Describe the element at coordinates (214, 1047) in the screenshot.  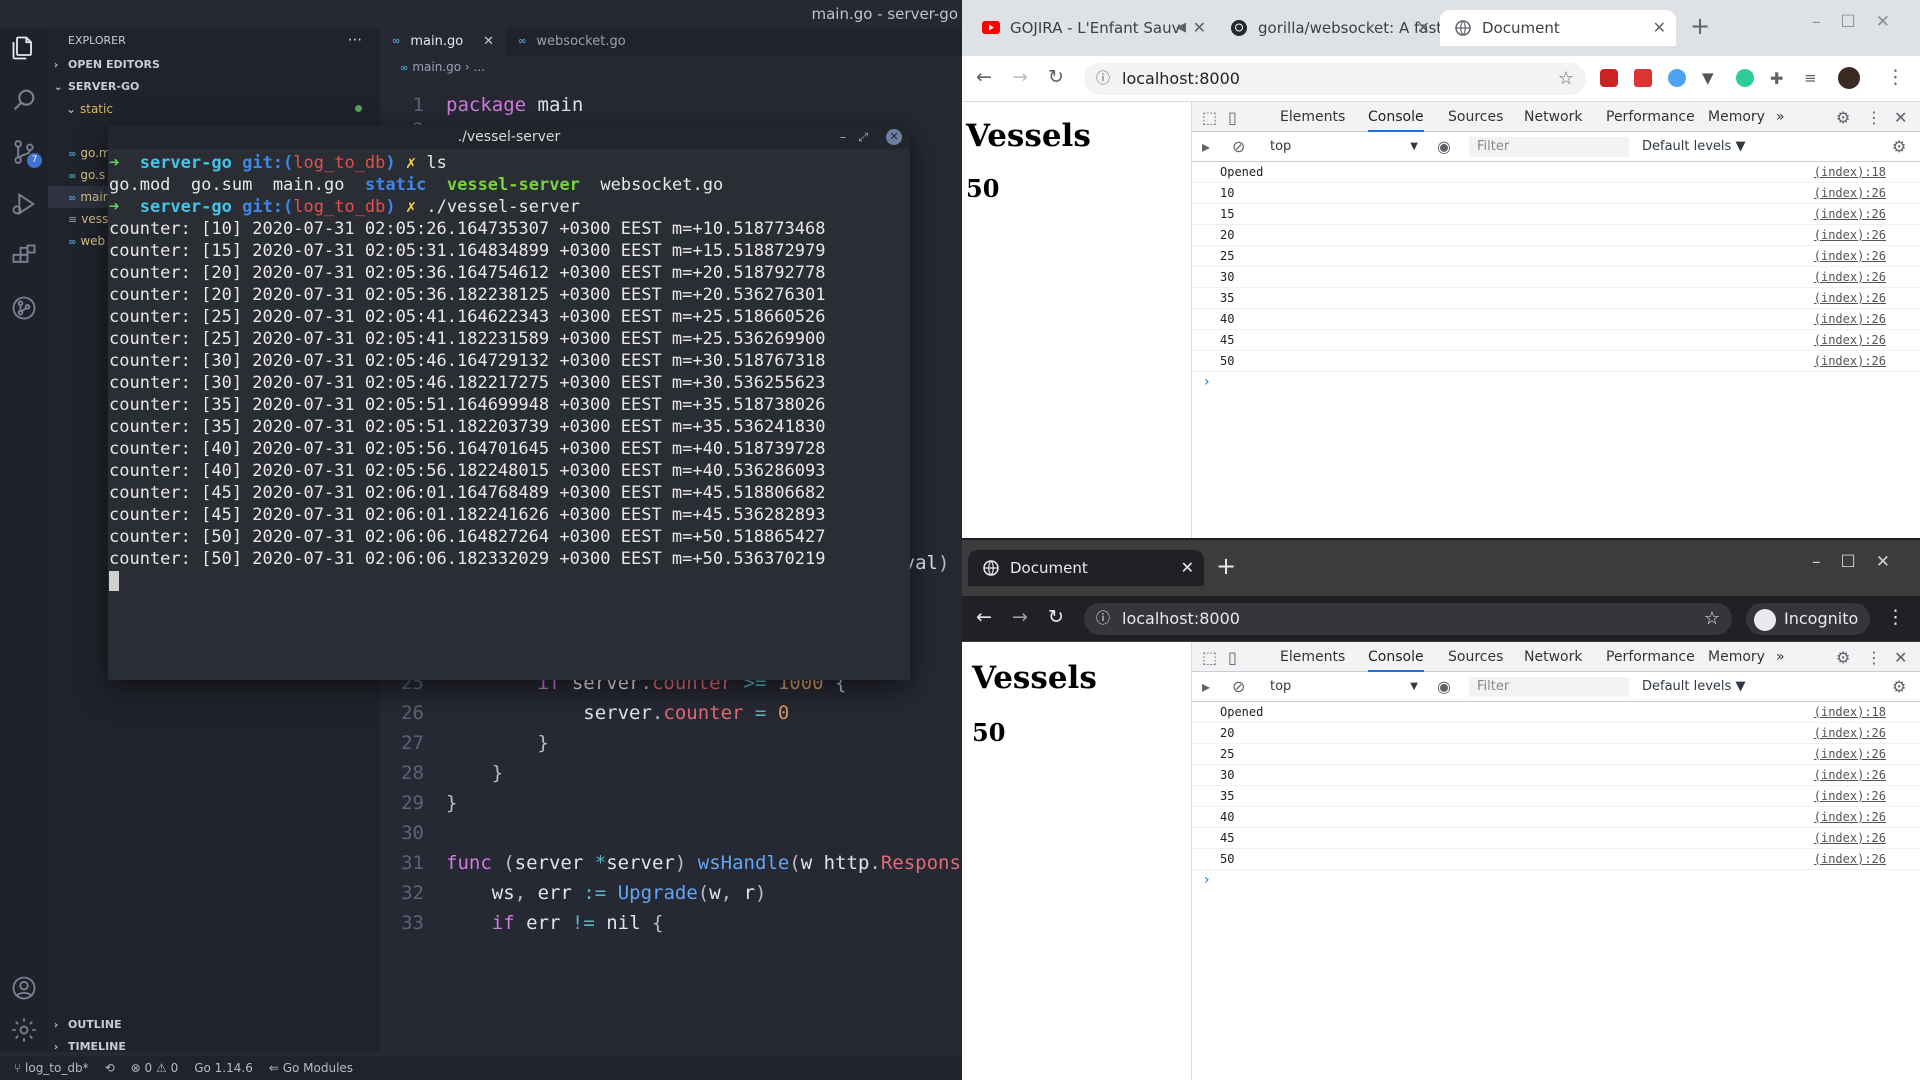
I see `timeline-section: › TIMELINE` at that location.